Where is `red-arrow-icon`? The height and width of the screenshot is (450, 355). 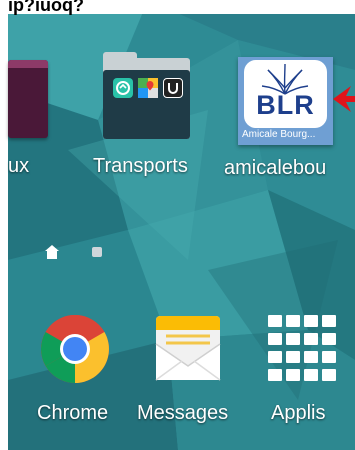
red-arrow-icon is located at coordinates (344, 99).